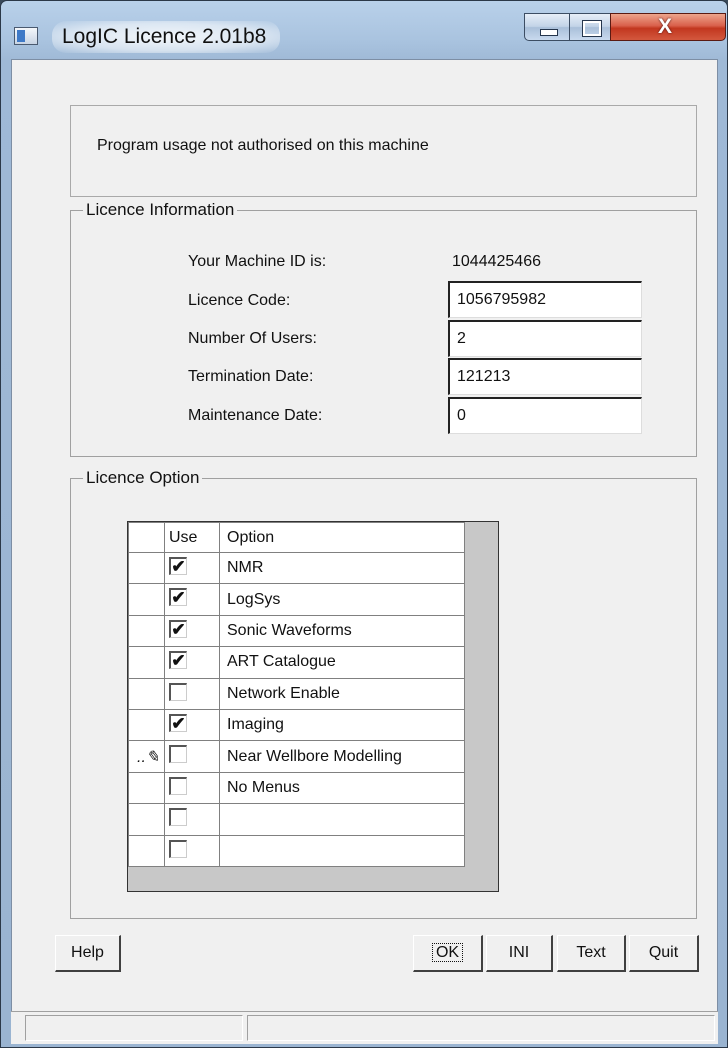 The image size is (728, 1048). I want to click on help-button: Help, so click(88, 953).